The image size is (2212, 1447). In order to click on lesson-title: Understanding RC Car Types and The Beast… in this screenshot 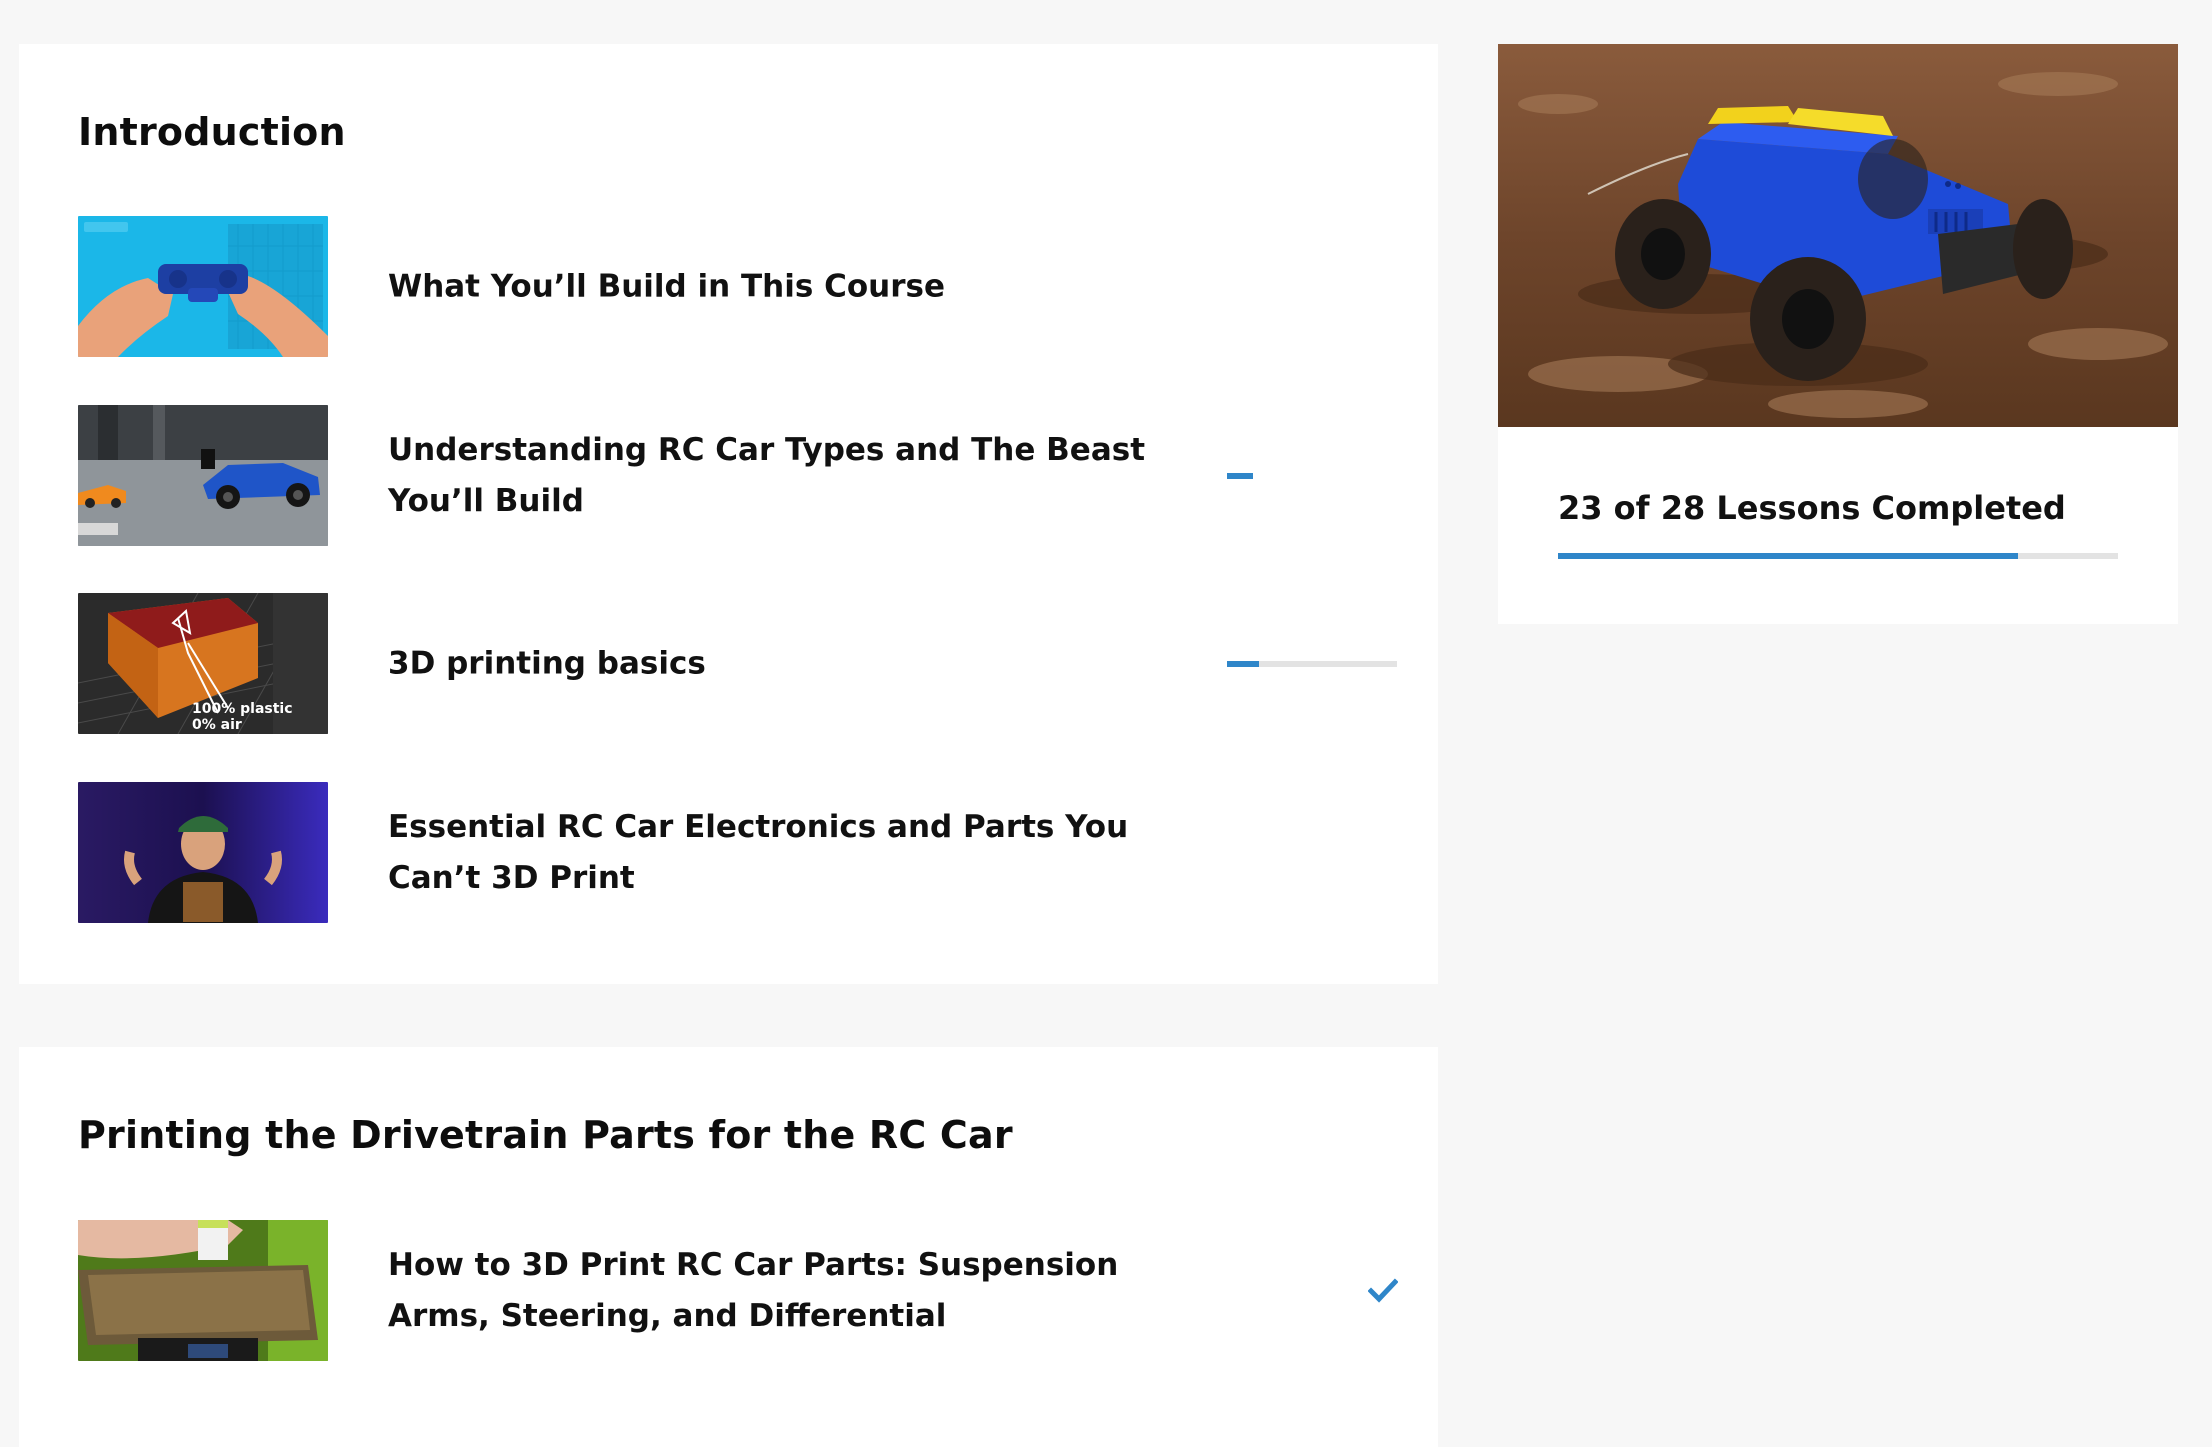, I will do `click(783, 476)`.